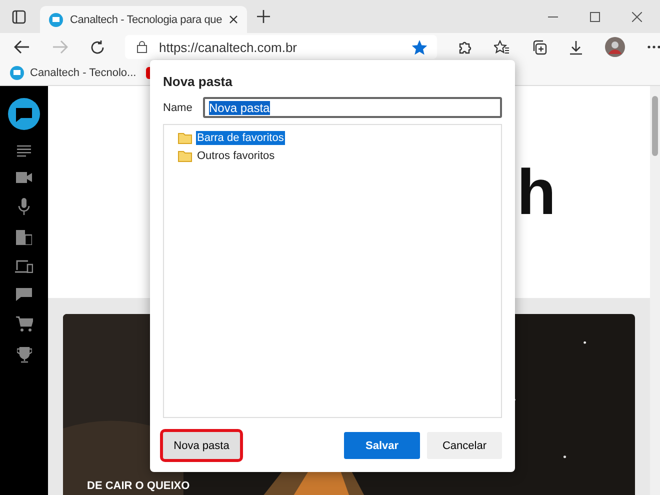  I want to click on list-icon, so click(24, 151).